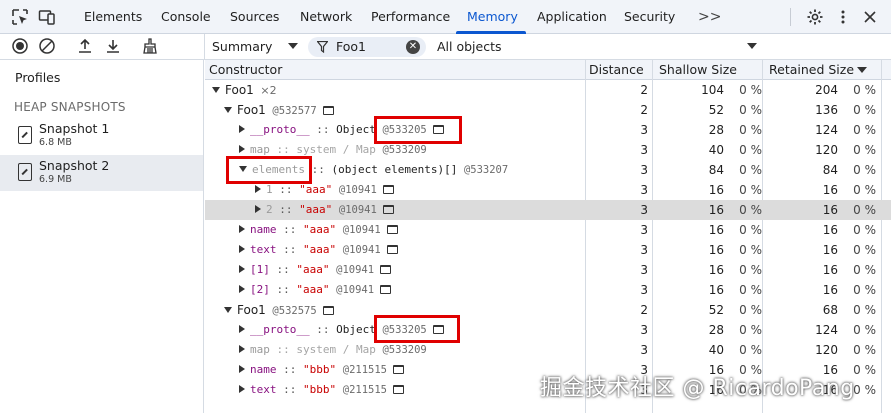 The height and width of the screenshot is (413, 891). What do you see at coordinates (101, 173) in the screenshot?
I see `snapshot-item-2: Snapshot 2 6.9 MB` at bounding box center [101, 173].